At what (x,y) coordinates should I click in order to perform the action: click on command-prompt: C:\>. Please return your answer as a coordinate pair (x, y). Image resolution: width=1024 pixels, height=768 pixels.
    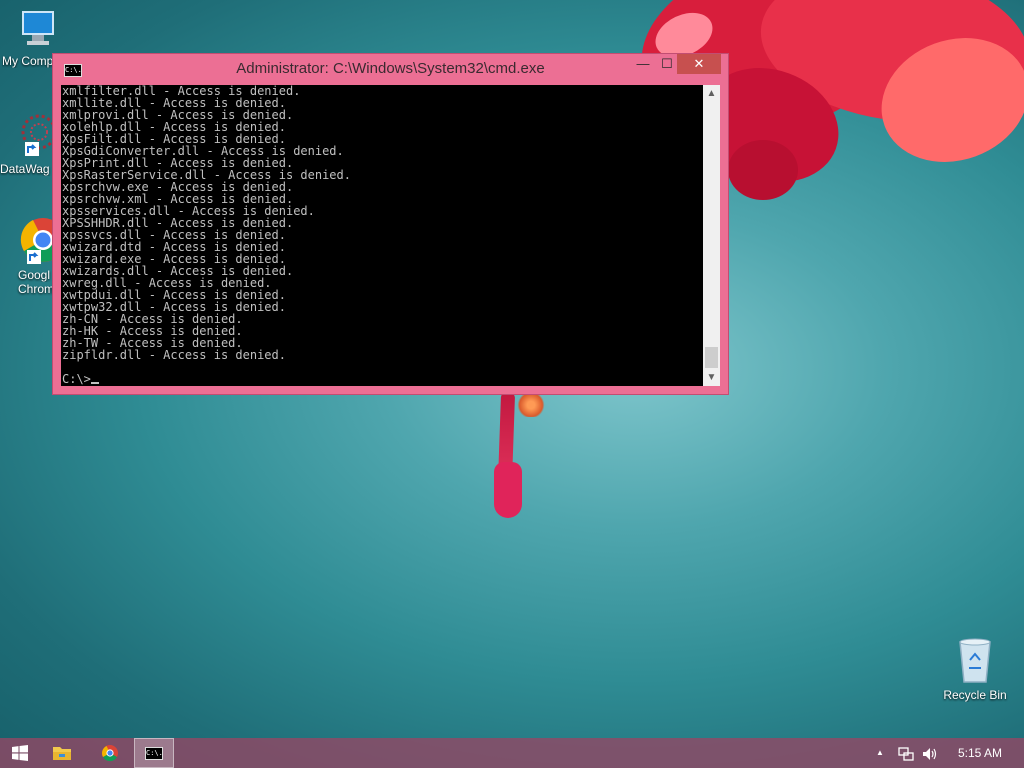
    Looking at the image, I should click on (80, 379).